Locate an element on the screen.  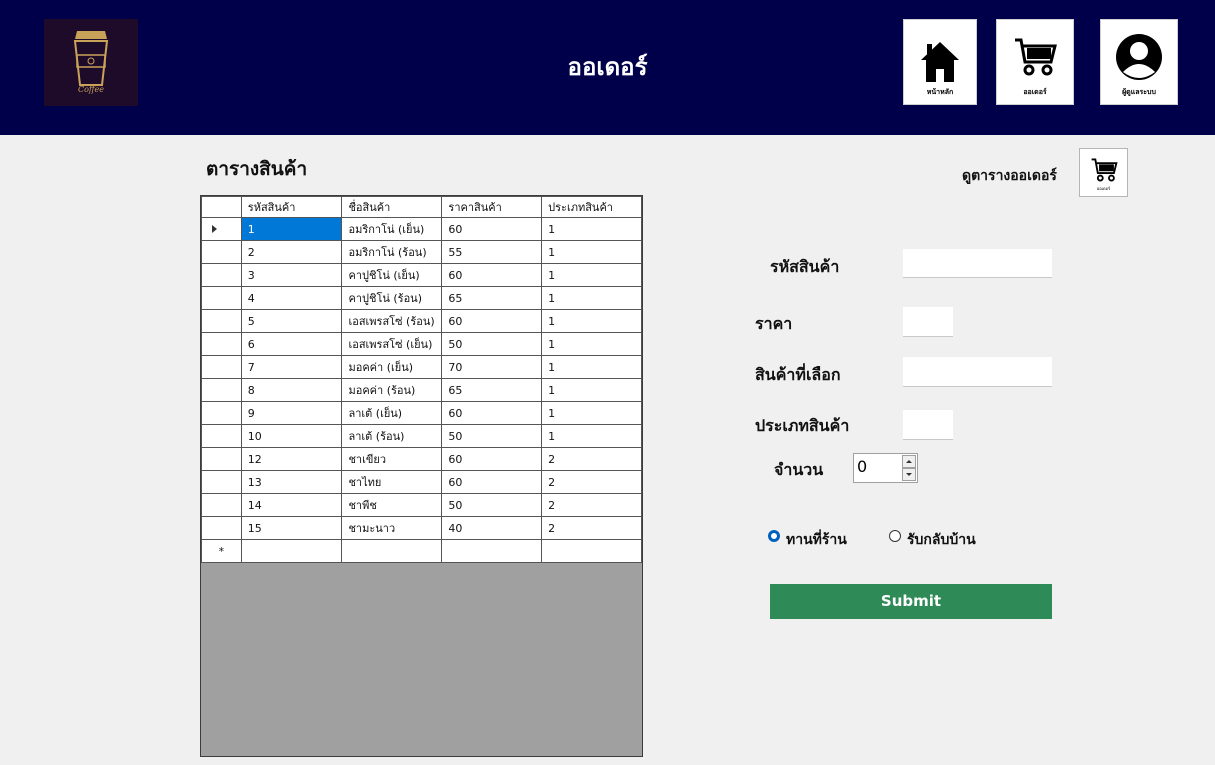
table-row: 8 มอคค่า (ร้อน) 65 1 is located at coordinates (421, 390).